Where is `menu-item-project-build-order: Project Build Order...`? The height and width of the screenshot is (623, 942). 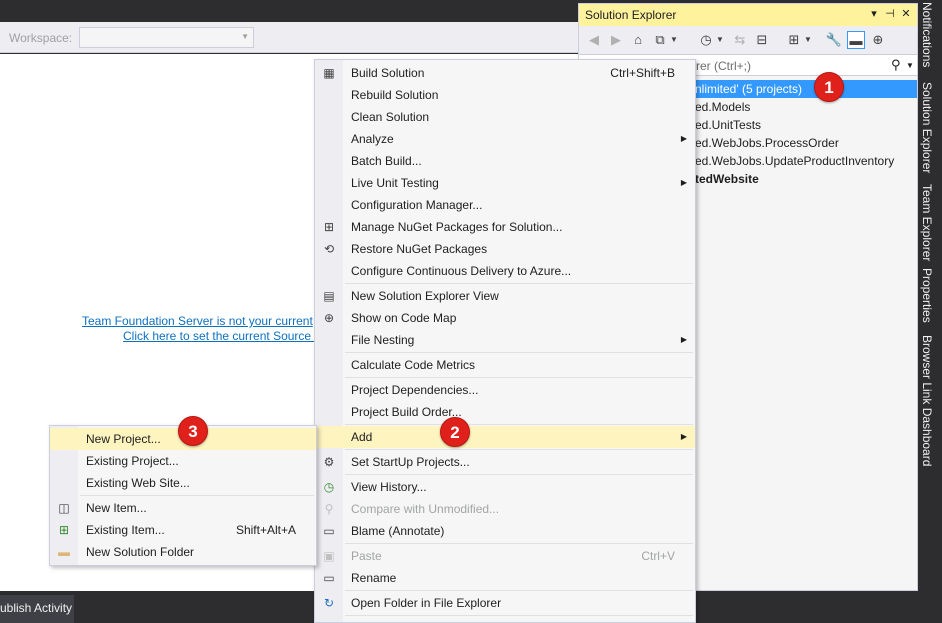 menu-item-project-build-order: Project Build Order... is located at coordinates (505, 412).